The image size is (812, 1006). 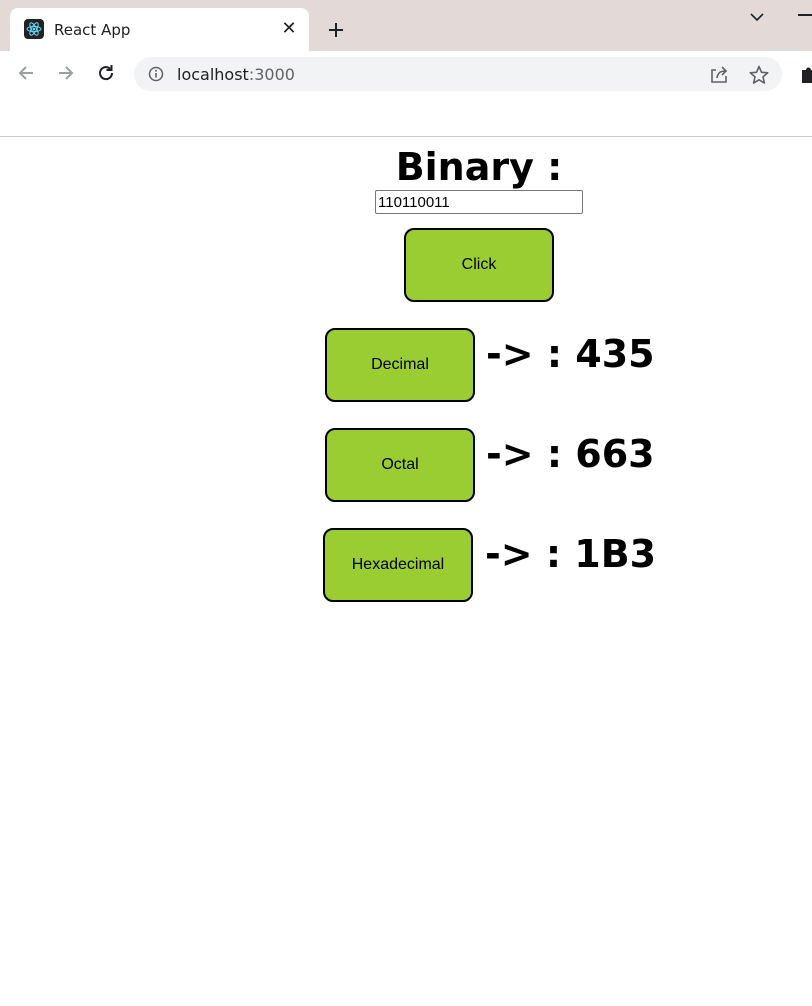 I want to click on octal-button: Octal, so click(x=400, y=465).